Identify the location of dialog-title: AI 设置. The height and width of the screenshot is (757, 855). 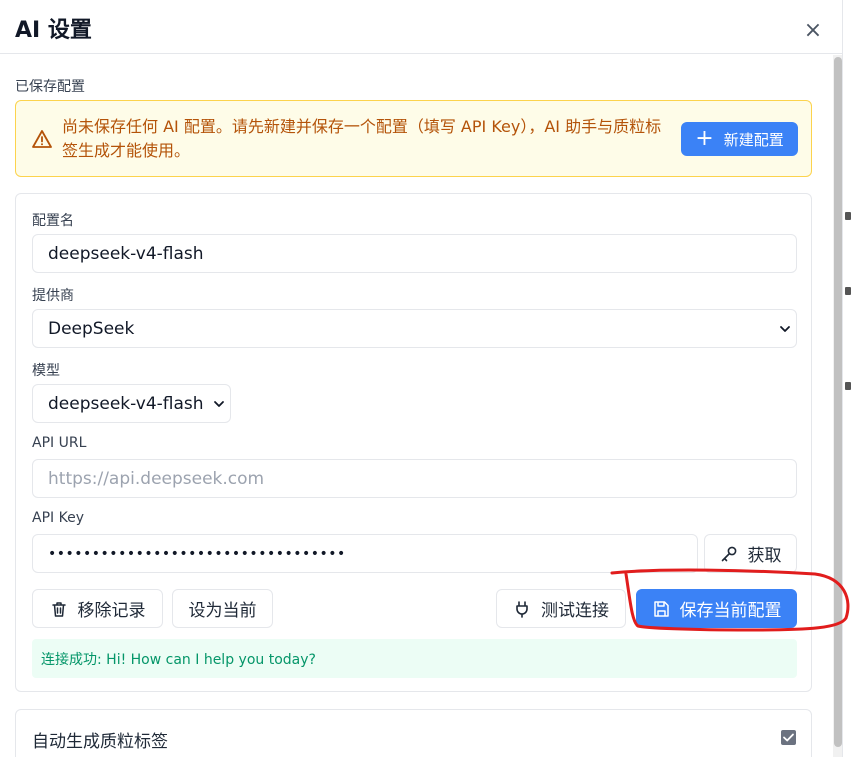
(53, 30).